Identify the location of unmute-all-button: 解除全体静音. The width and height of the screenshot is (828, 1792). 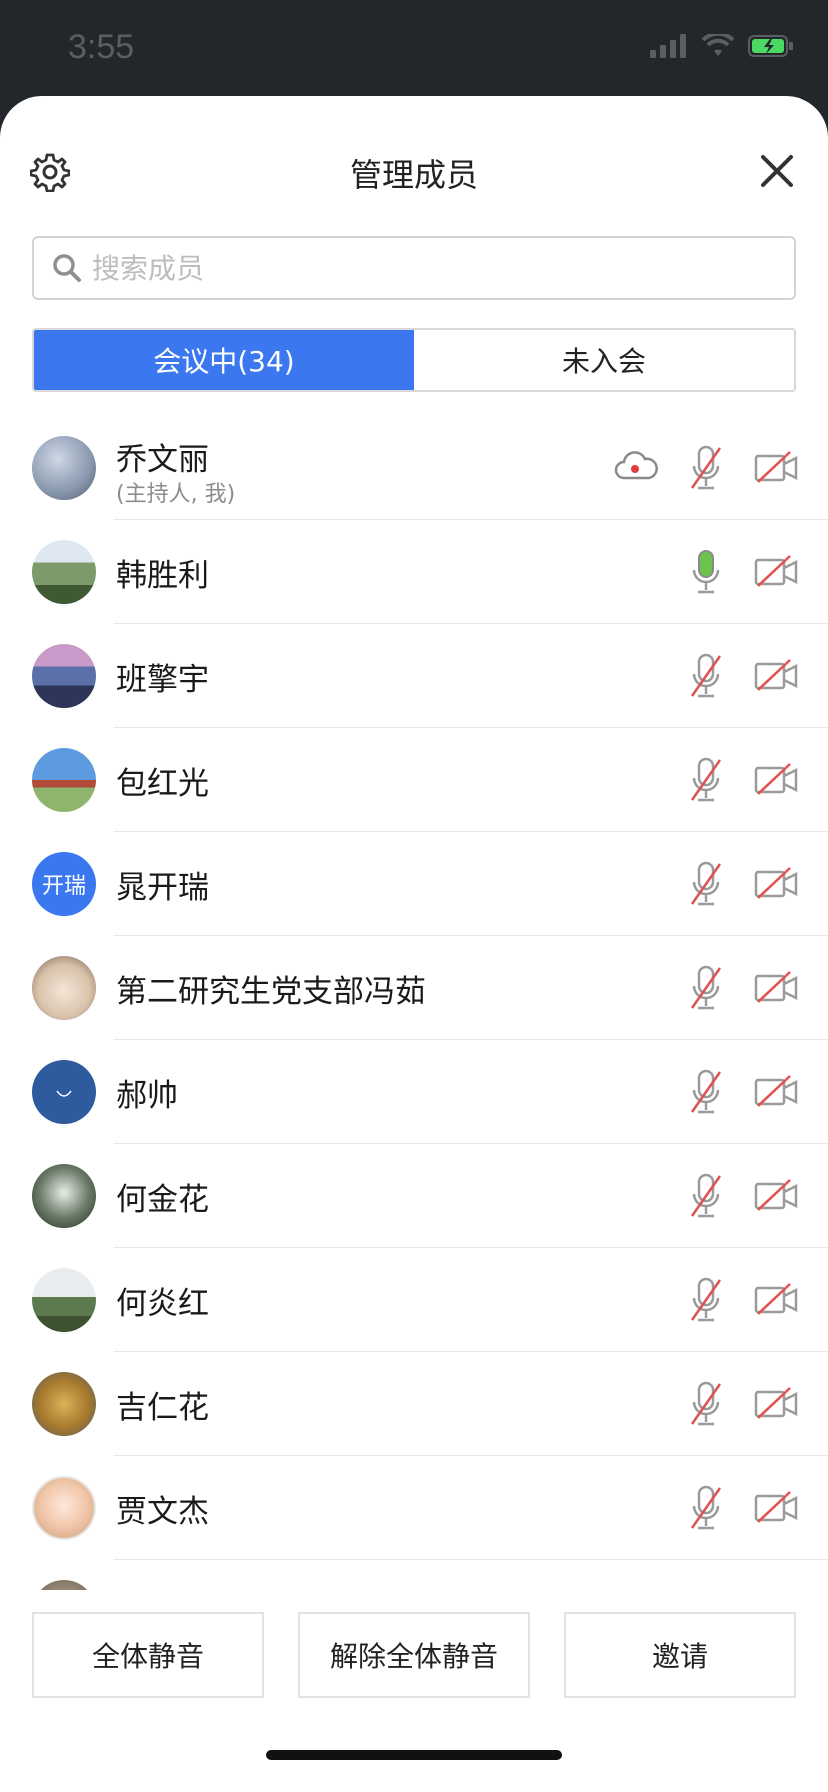
(414, 1655).